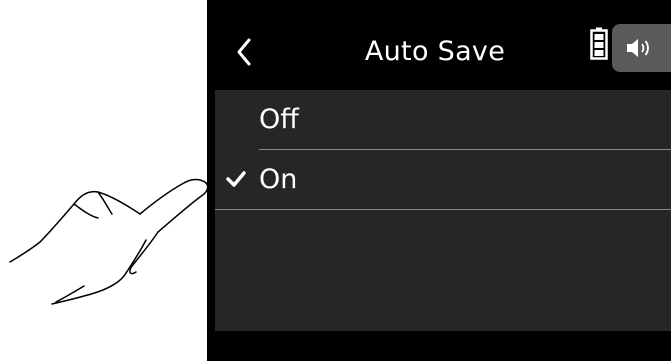 This screenshot has width=671, height=361. What do you see at coordinates (109, 241) in the screenshot?
I see `pointing-hand-icon` at bounding box center [109, 241].